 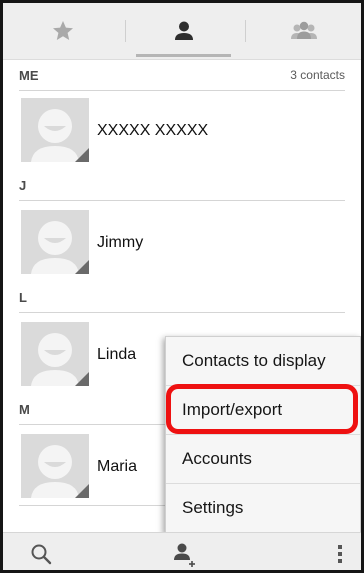 What do you see at coordinates (153, 130) in the screenshot?
I see `contact-name: XXXXX XXXXX` at bounding box center [153, 130].